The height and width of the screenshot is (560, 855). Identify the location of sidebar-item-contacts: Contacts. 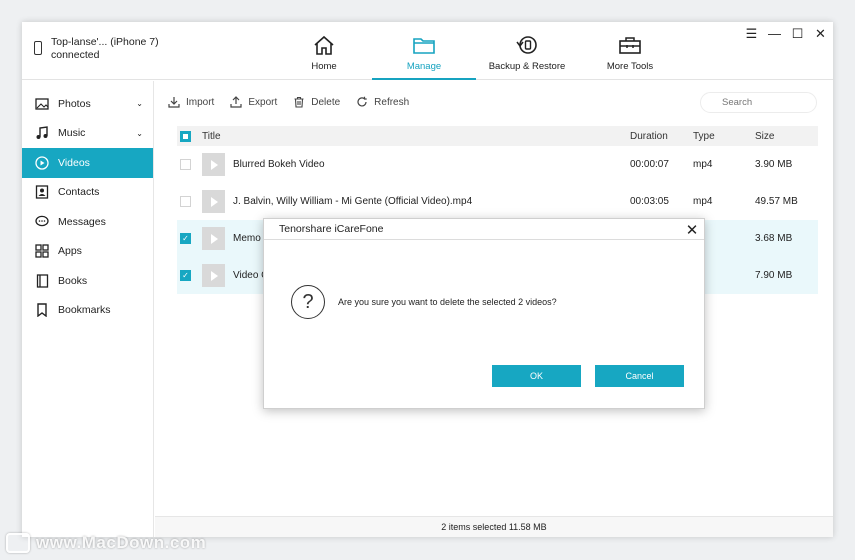
(87, 193).